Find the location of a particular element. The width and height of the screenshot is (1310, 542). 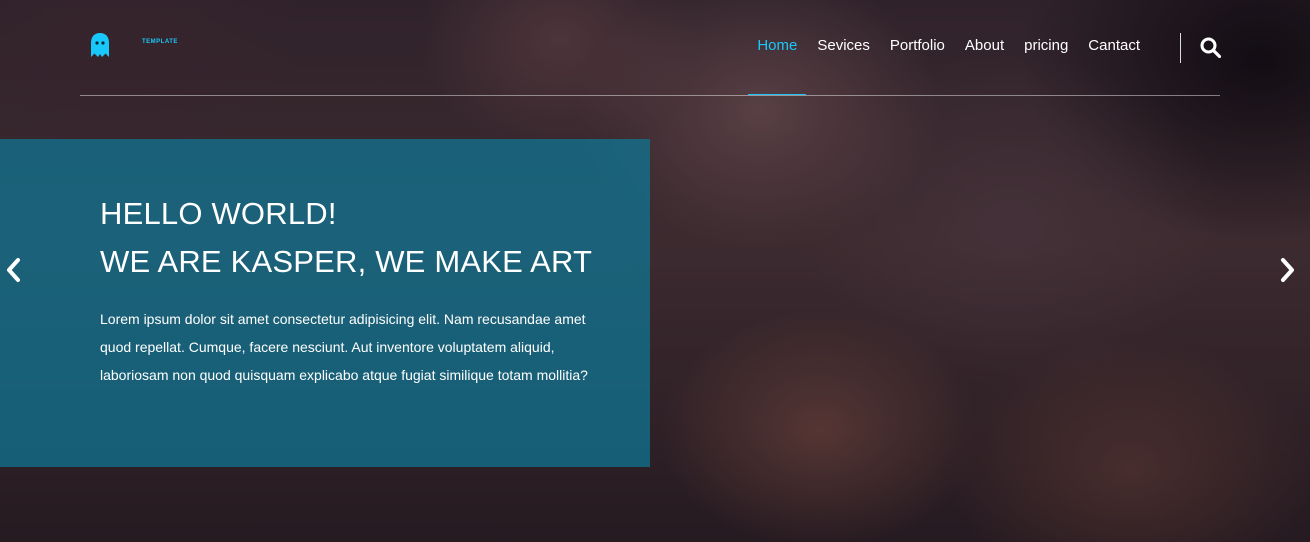

chevron-right-icon is located at coordinates (1287, 272).